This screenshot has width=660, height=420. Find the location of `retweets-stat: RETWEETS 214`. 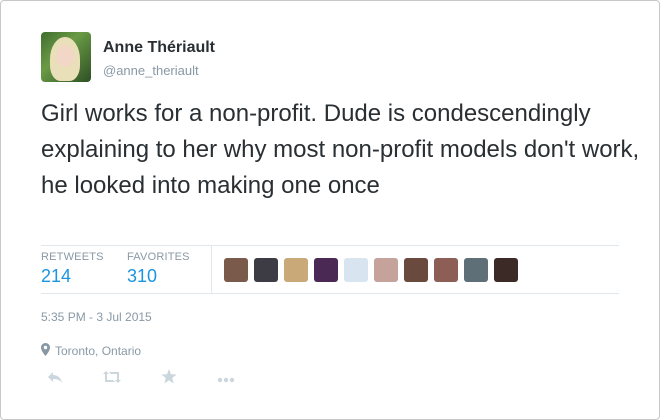

retweets-stat: RETWEETS 214 is located at coordinates (72, 269).